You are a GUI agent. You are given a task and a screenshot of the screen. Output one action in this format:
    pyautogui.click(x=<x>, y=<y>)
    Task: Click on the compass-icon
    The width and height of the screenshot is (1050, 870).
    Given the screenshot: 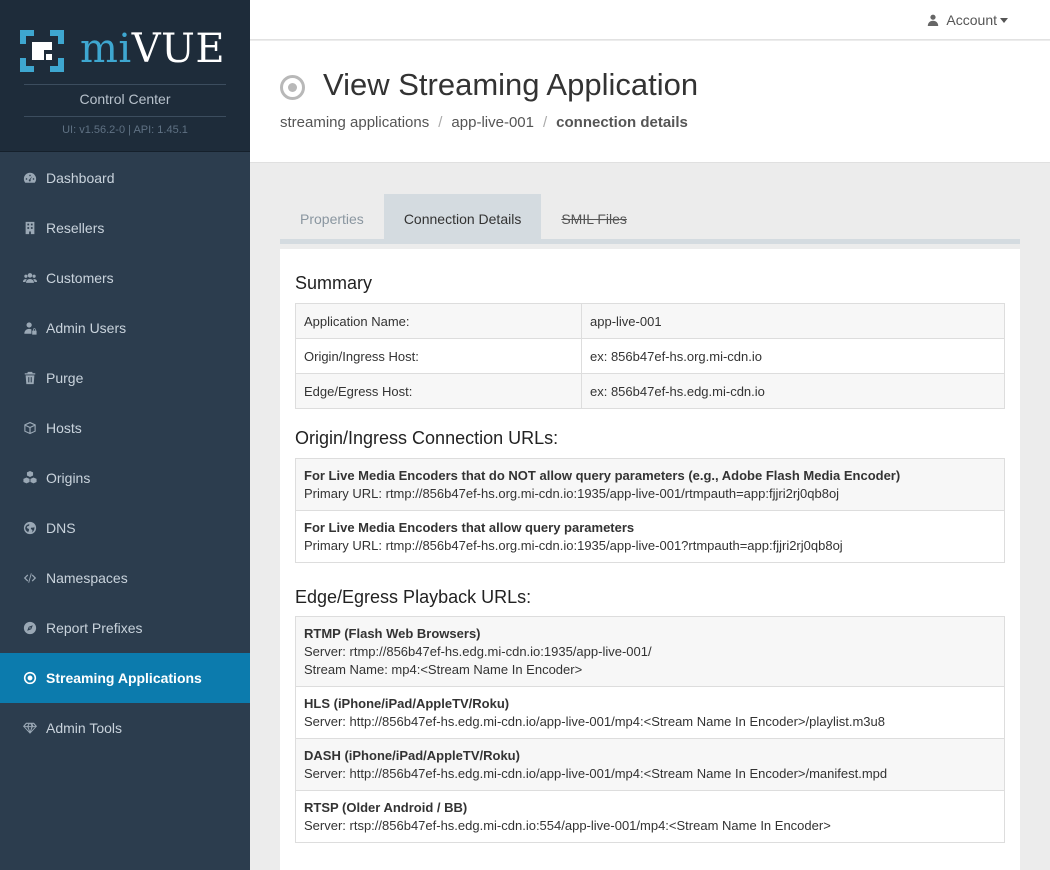 What is the action you would take?
    pyautogui.click(x=30, y=628)
    